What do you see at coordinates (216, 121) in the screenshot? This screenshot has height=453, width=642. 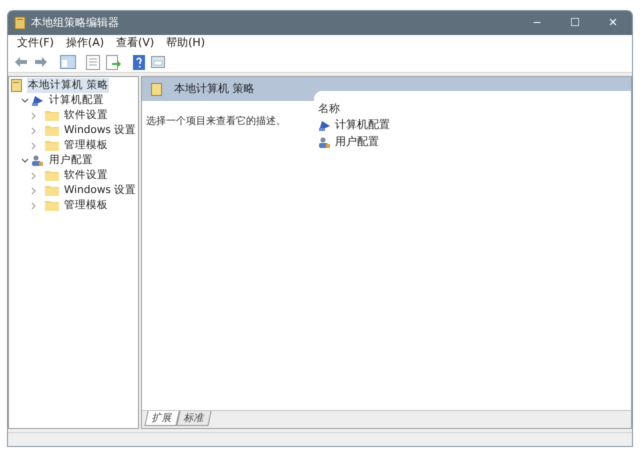 I see `description-text: 选择一个项目来查看它的描述。` at bounding box center [216, 121].